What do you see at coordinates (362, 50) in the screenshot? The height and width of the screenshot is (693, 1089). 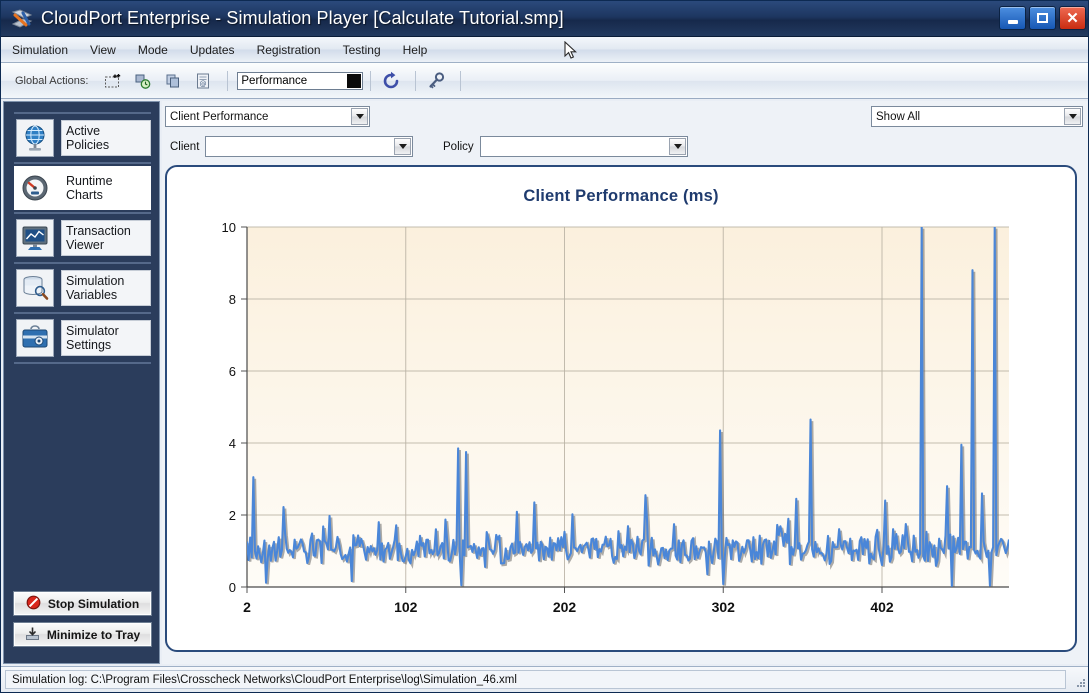 I see `menu-item-testing: Testing` at bounding box center [362, 50].